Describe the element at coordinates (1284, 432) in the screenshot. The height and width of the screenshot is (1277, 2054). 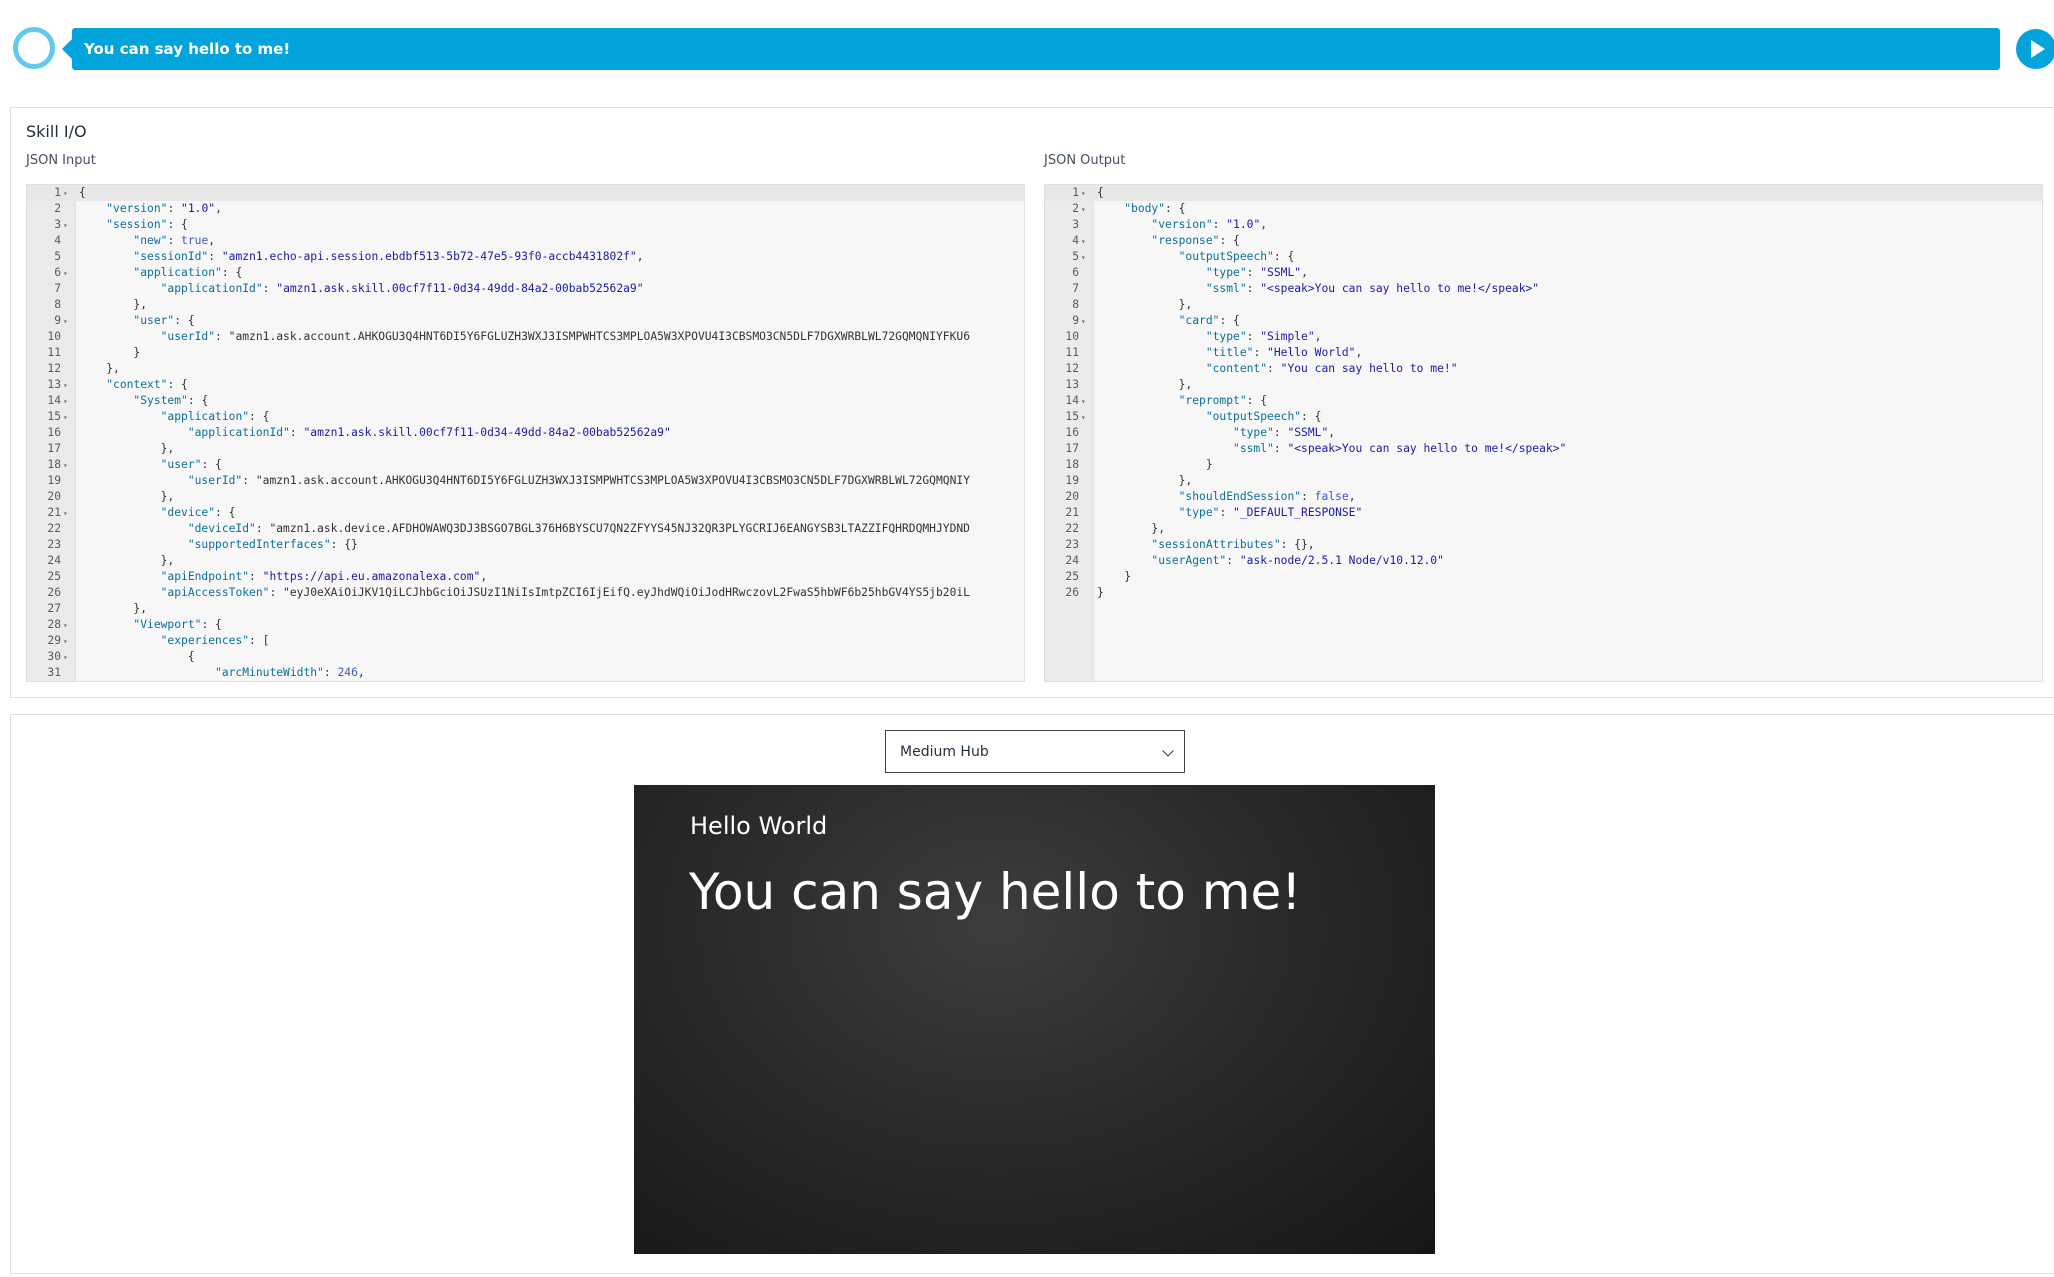
I see `code-text: "type": "SSML",` at that location.